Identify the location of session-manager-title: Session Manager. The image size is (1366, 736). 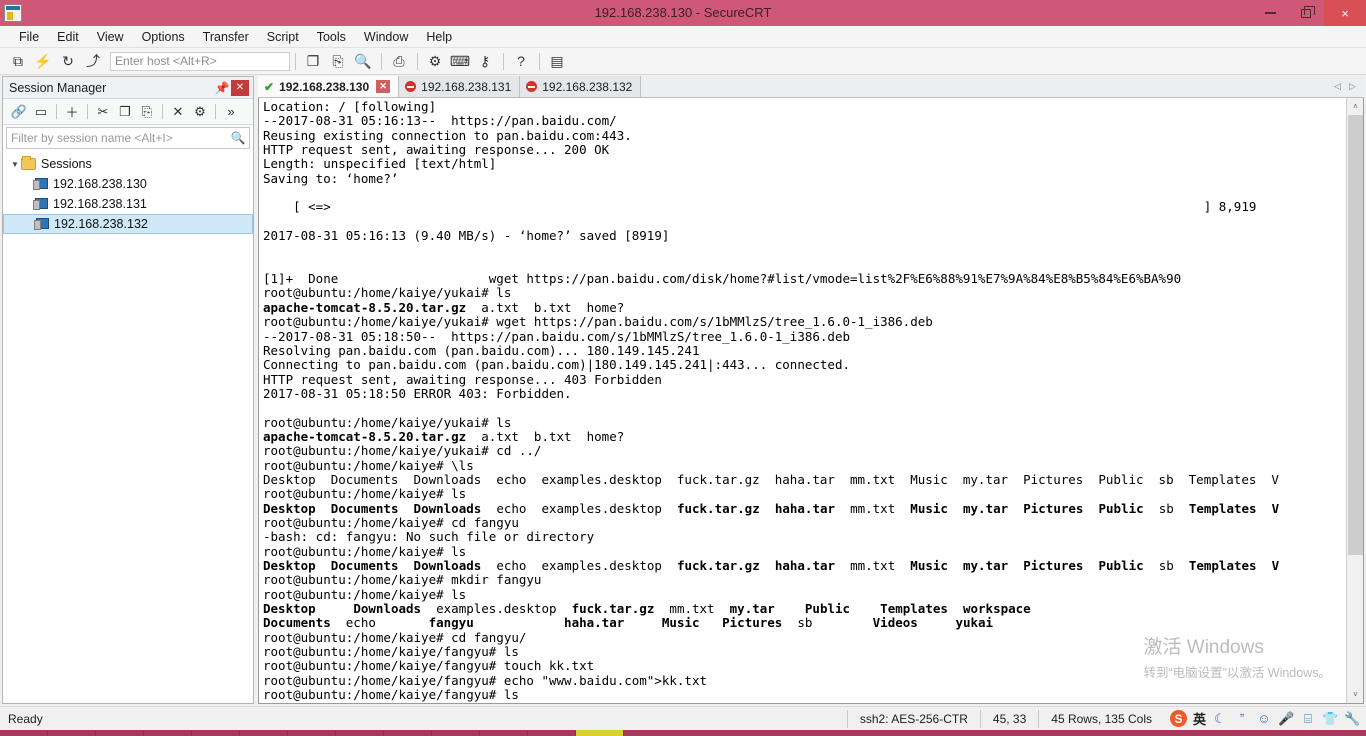
(58, 87).